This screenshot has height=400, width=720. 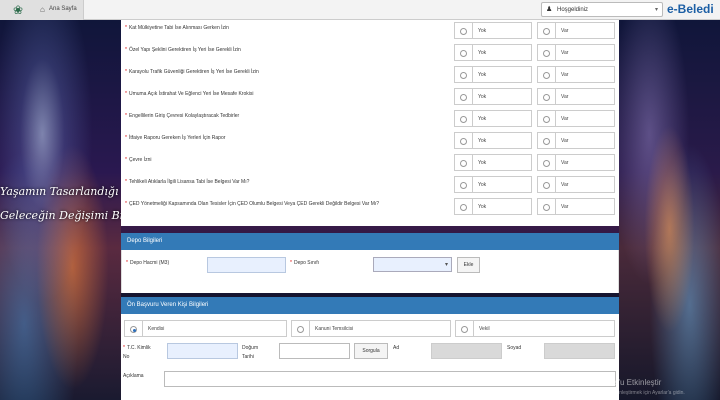 What do you see at coordinates (371, 351) in the screenshot?
I see `query-button: Sorgula` at bounding box center [371, 351].